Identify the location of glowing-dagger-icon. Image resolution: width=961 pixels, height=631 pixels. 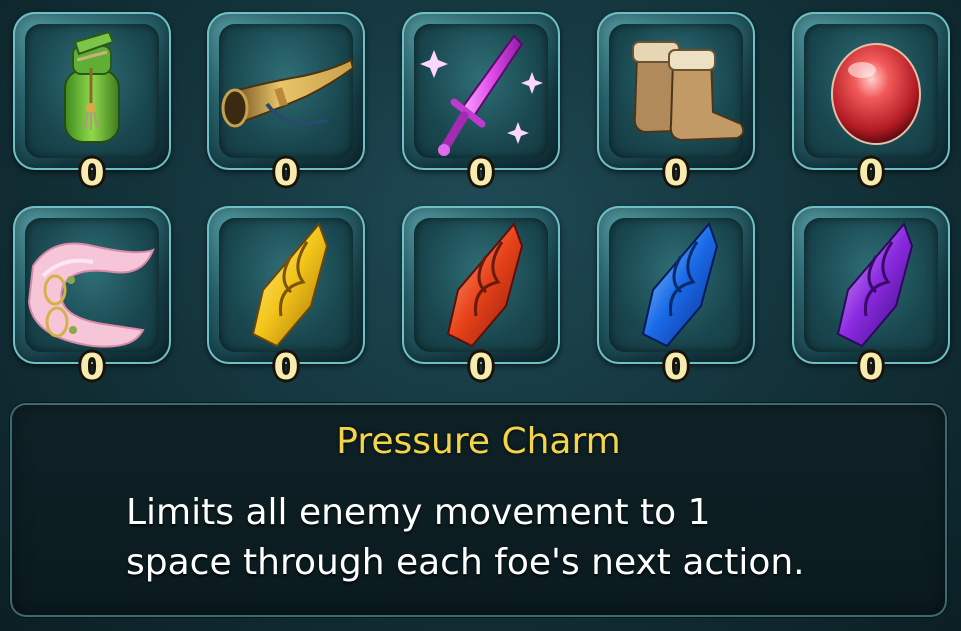
(481, 95).